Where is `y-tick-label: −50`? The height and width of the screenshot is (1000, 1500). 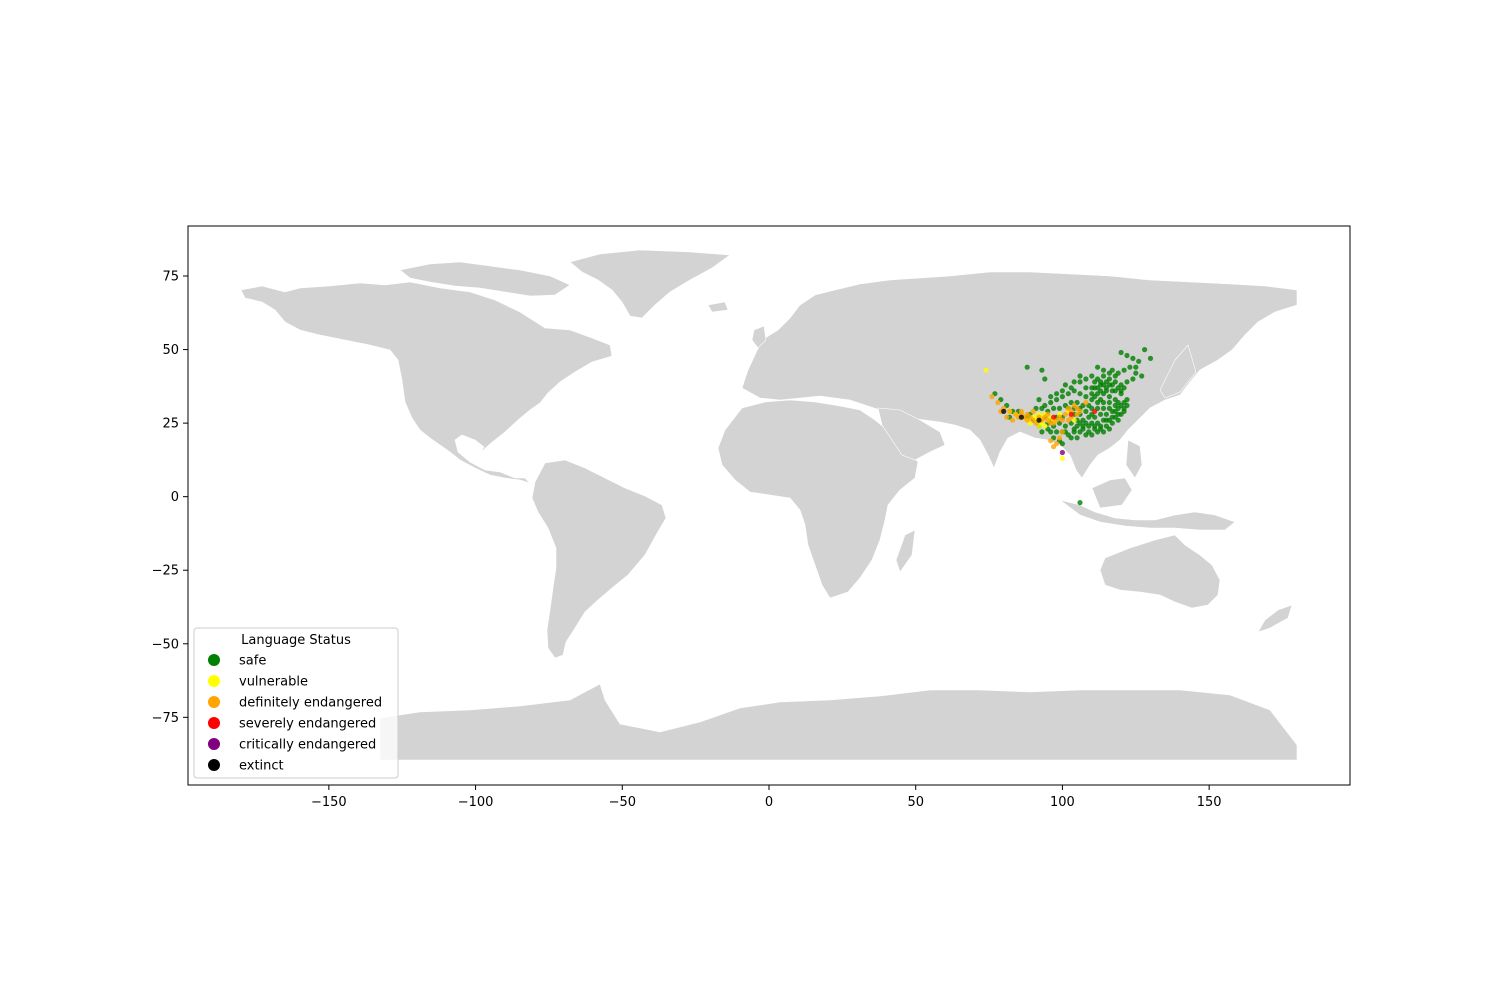 y-tick-label: −50 is located at coordinates (165, 644).